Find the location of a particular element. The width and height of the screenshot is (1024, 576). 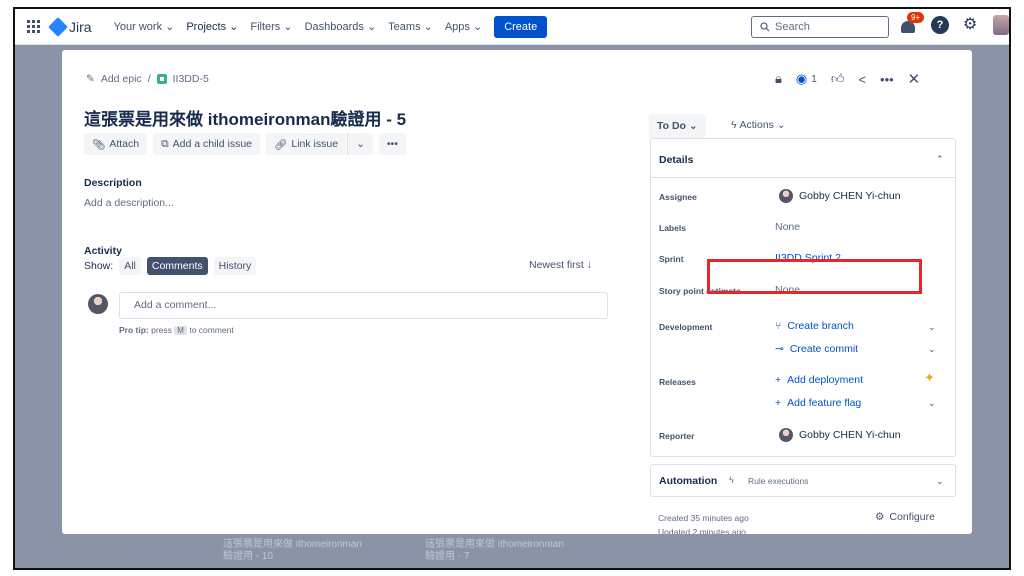

reporter-name: Gobby CHEN Yi-chun is located at coordinates (850, 435).